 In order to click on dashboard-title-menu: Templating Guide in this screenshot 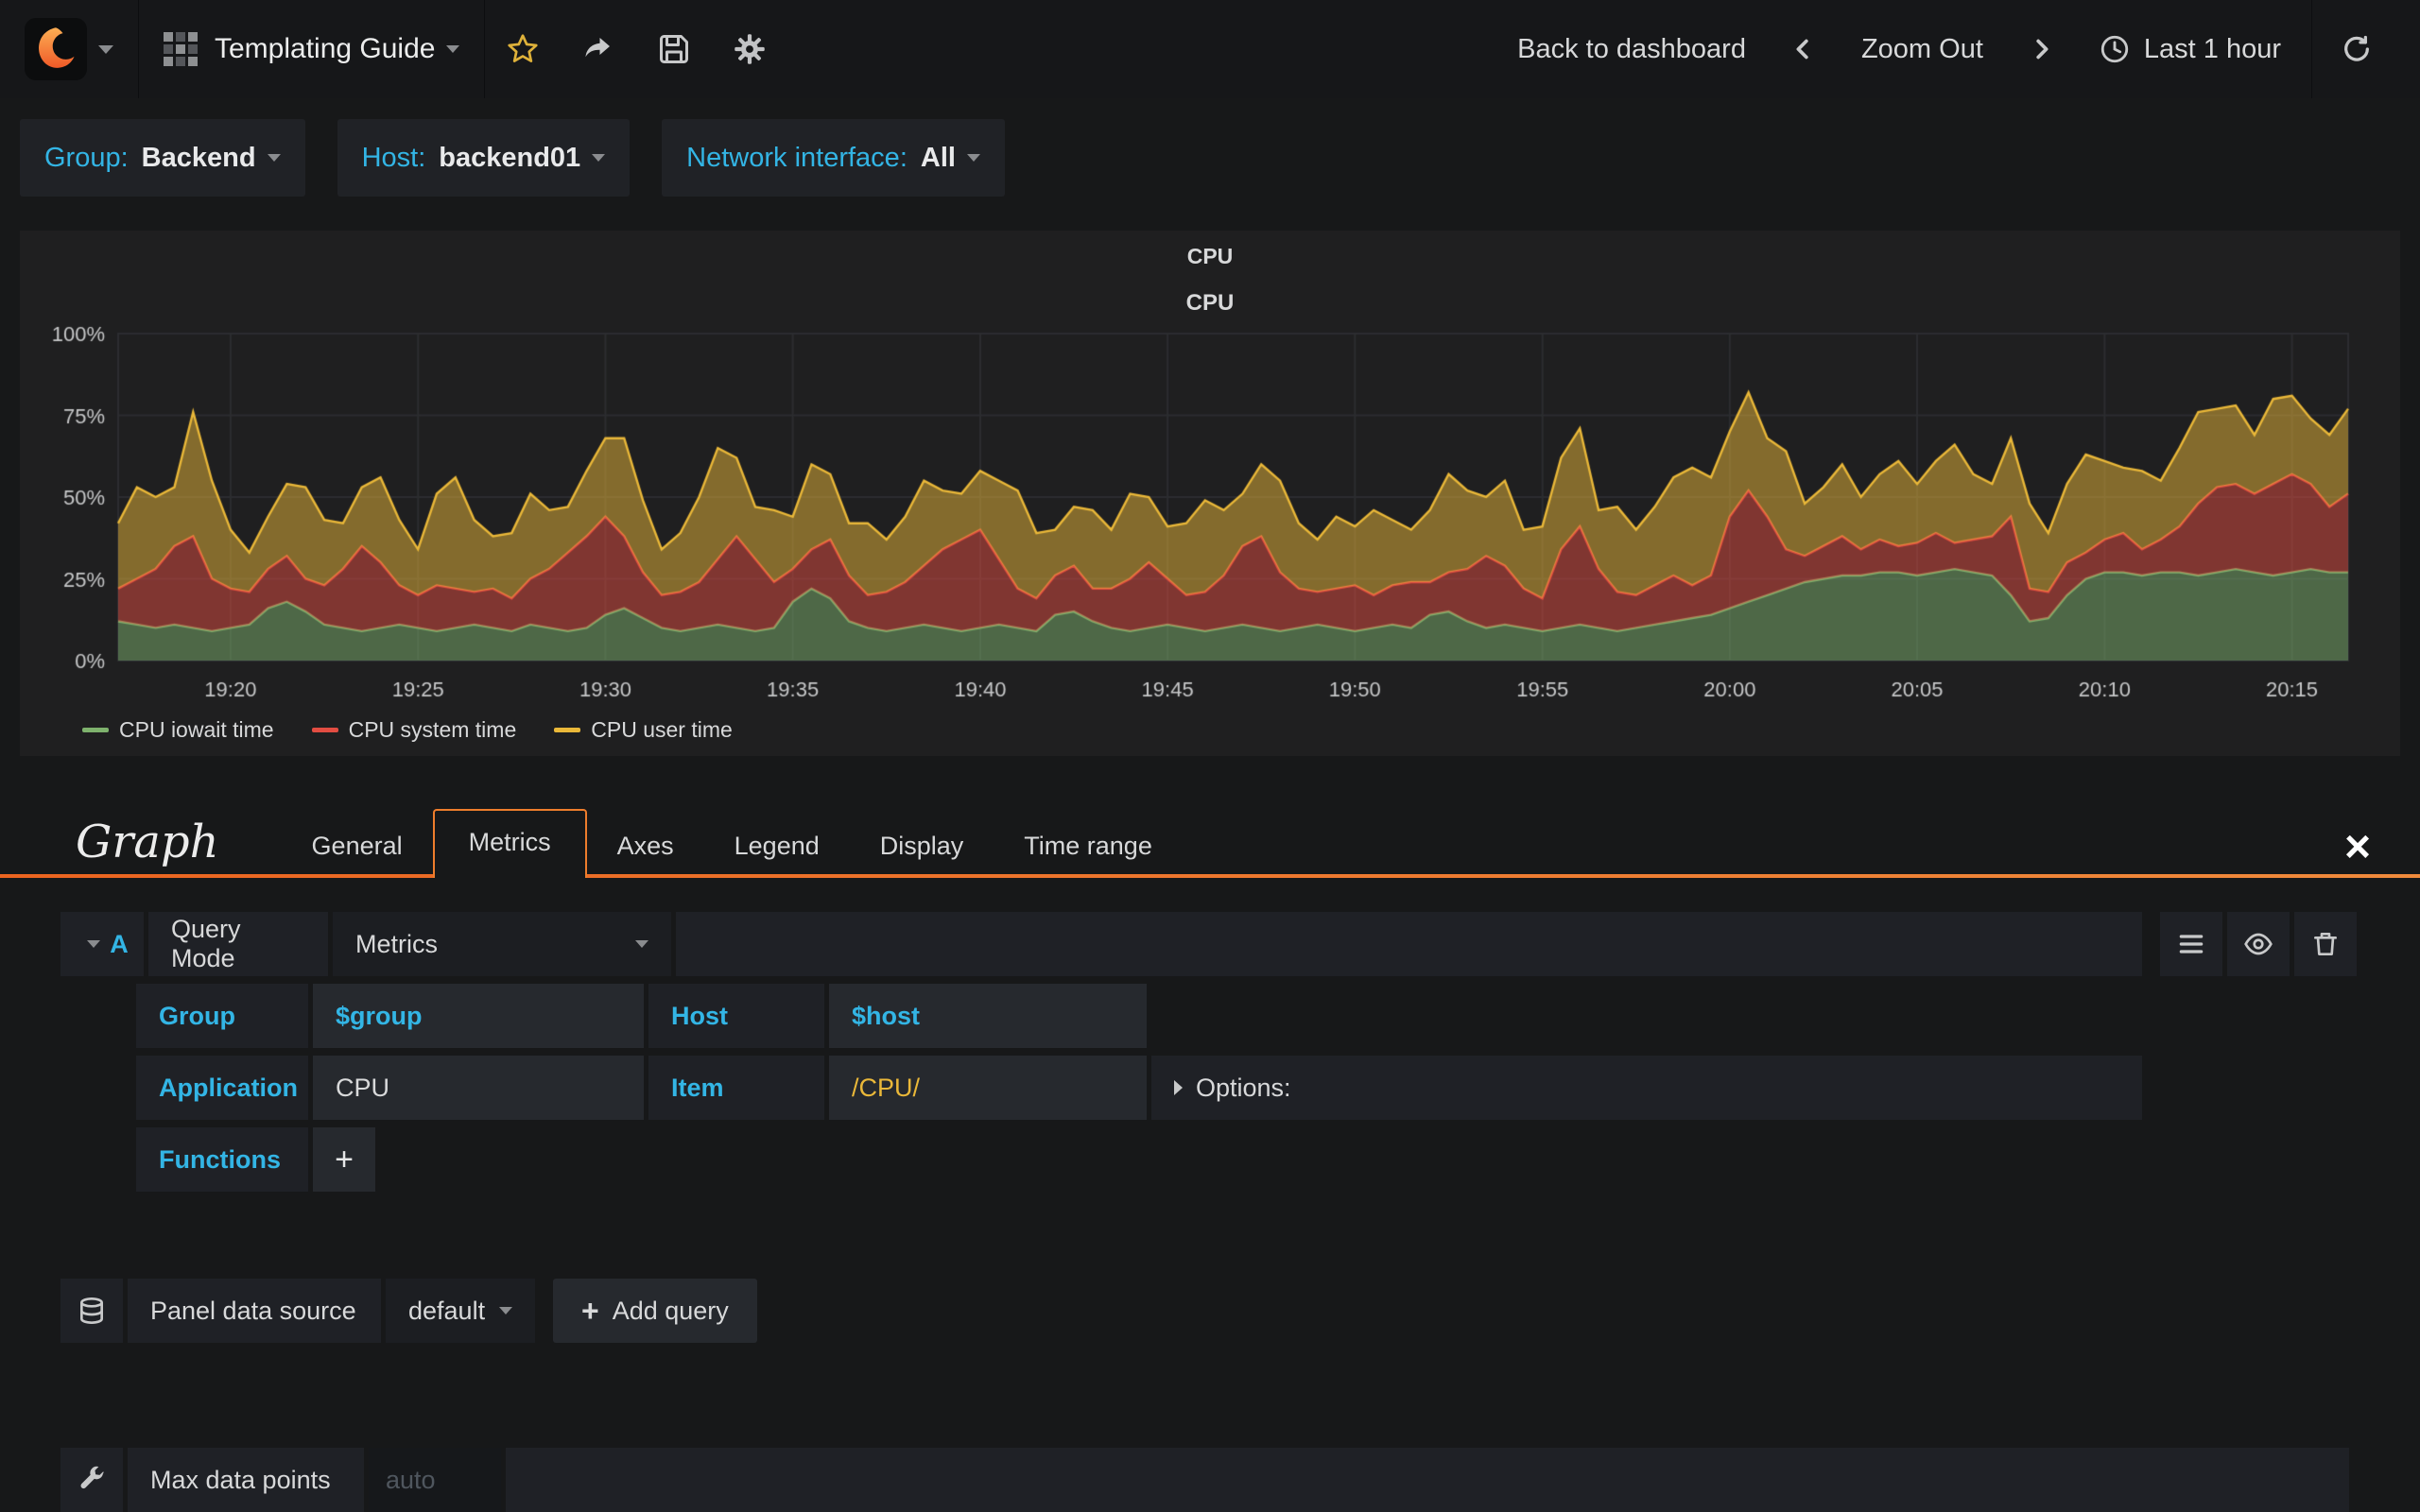, I will do `click(312, 49)`.